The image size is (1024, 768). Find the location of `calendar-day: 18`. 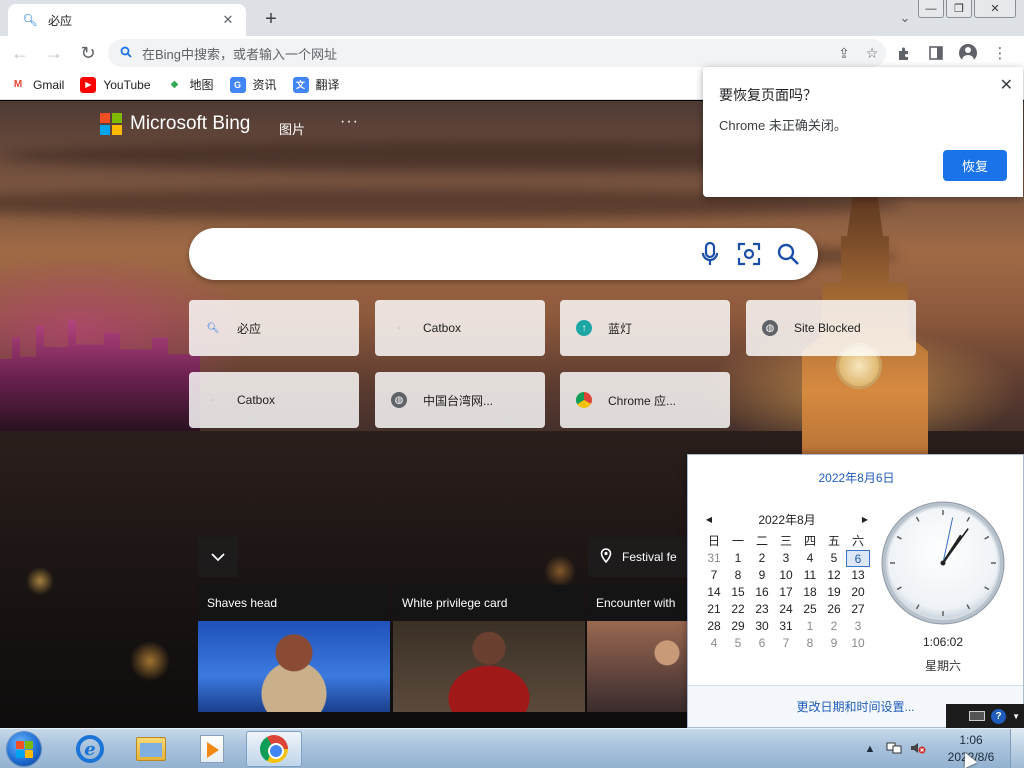

calendar-day: 18 is located at coordinates (810, 592).